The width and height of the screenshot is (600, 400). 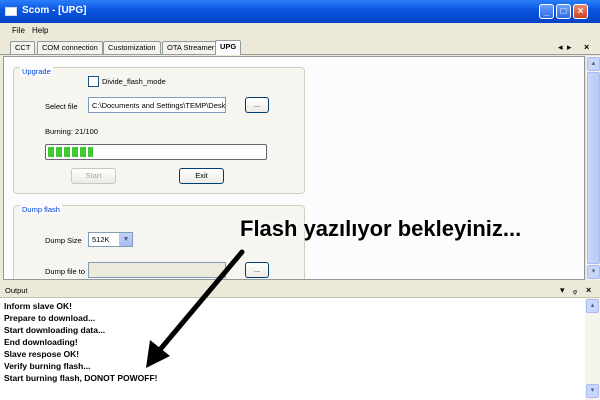 What do you see at coordinates (592, 391) in the screenshot?
I see `output-scroll-down-icon: ▾` at bounding box center [592, 391].